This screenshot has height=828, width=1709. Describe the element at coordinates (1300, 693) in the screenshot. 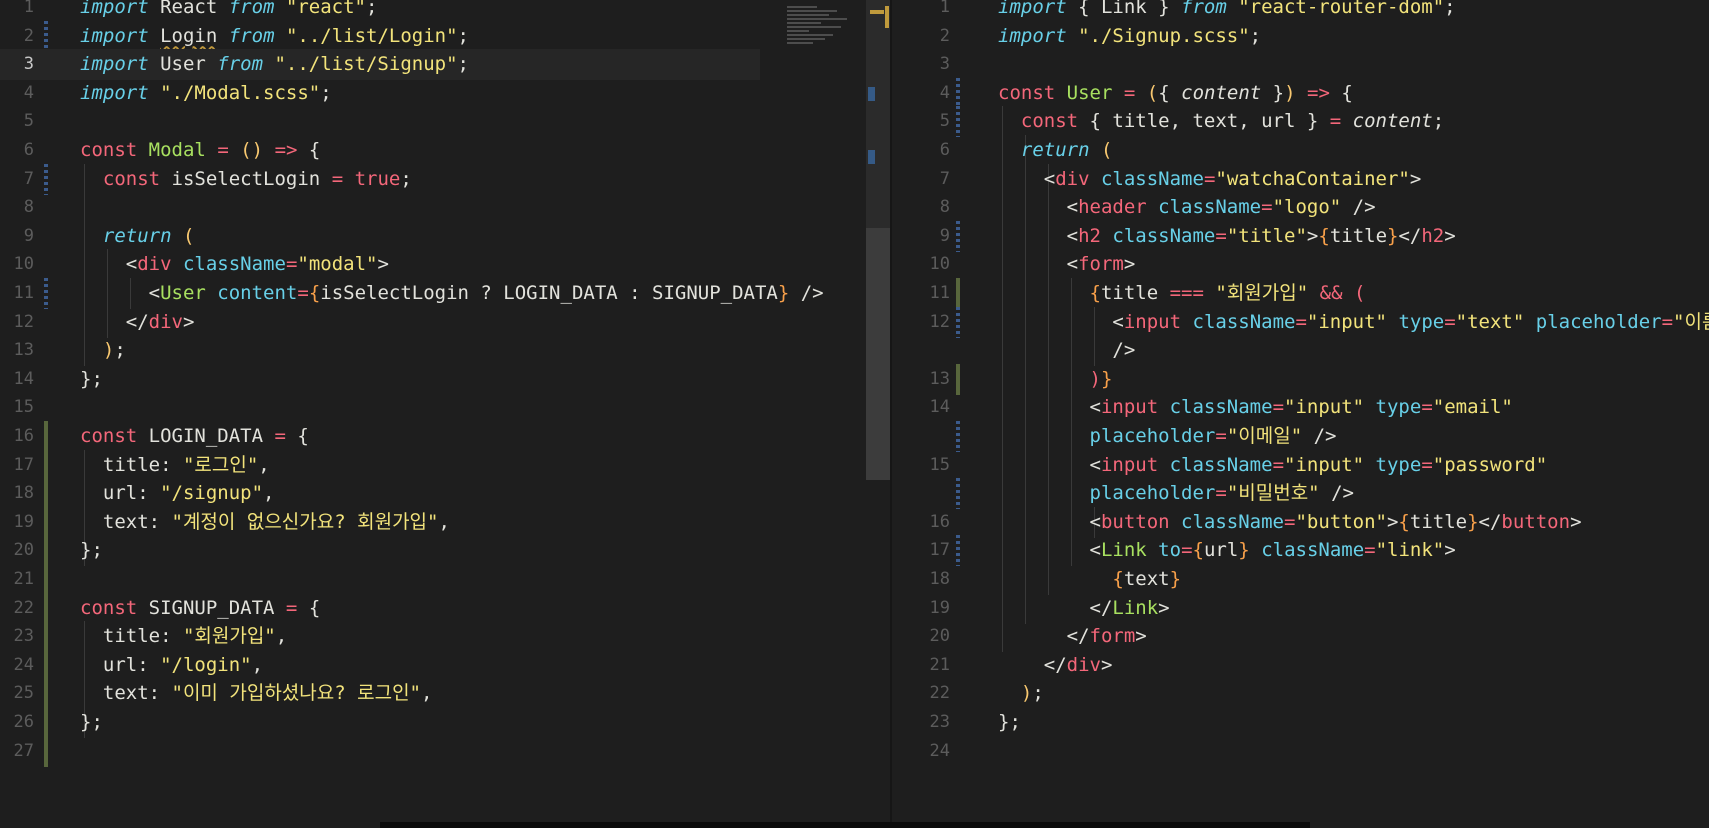

I see `code-line: 22 );` at that location.